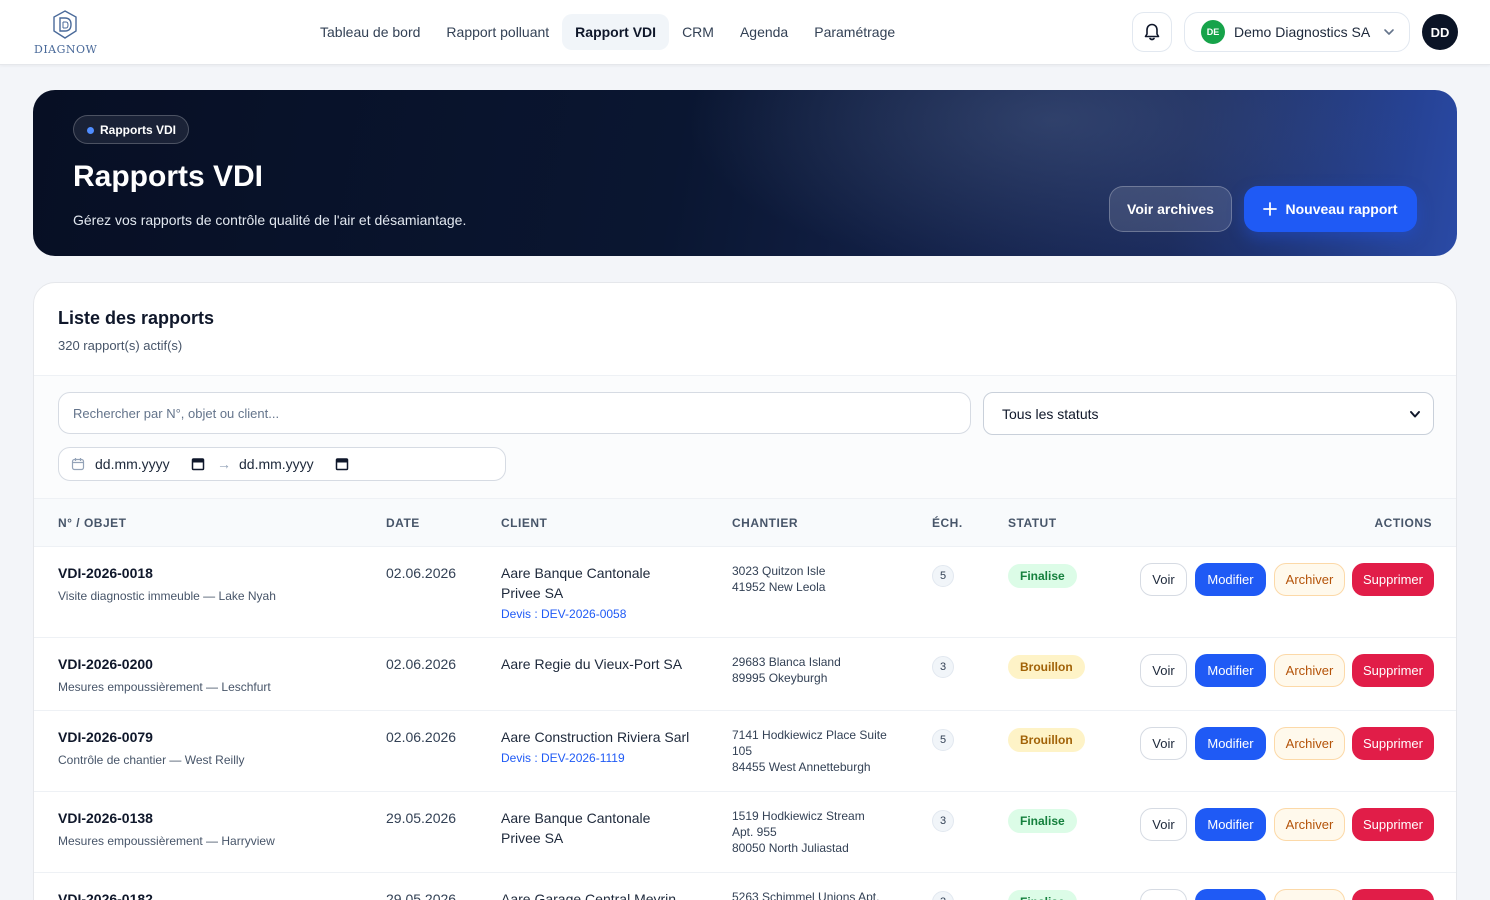 This screenshot has height=900, width=1490. I want to click on report-number: VDI-2026-0079, so click(151, 737).